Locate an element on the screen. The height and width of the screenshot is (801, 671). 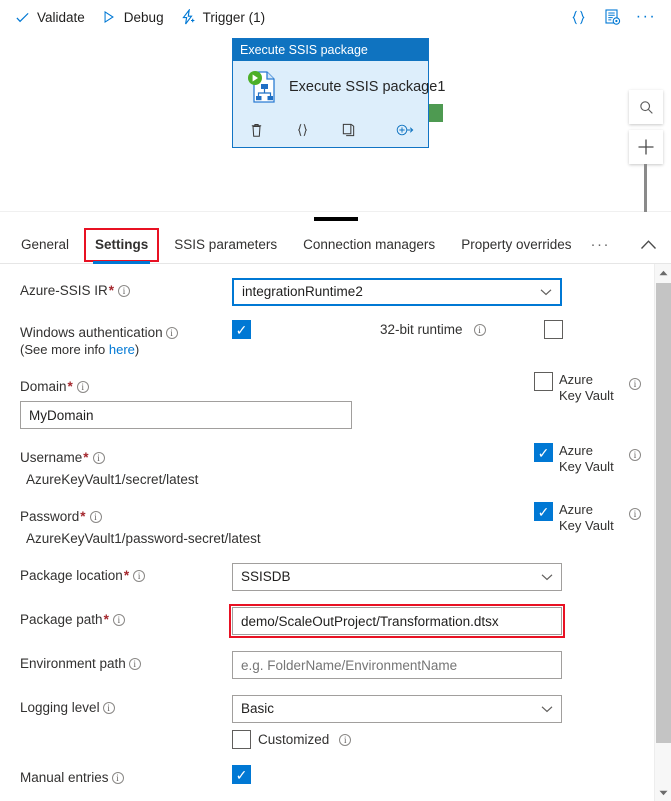
domain-azure-key-vault-checkbox is located at coordinates (543, 381).